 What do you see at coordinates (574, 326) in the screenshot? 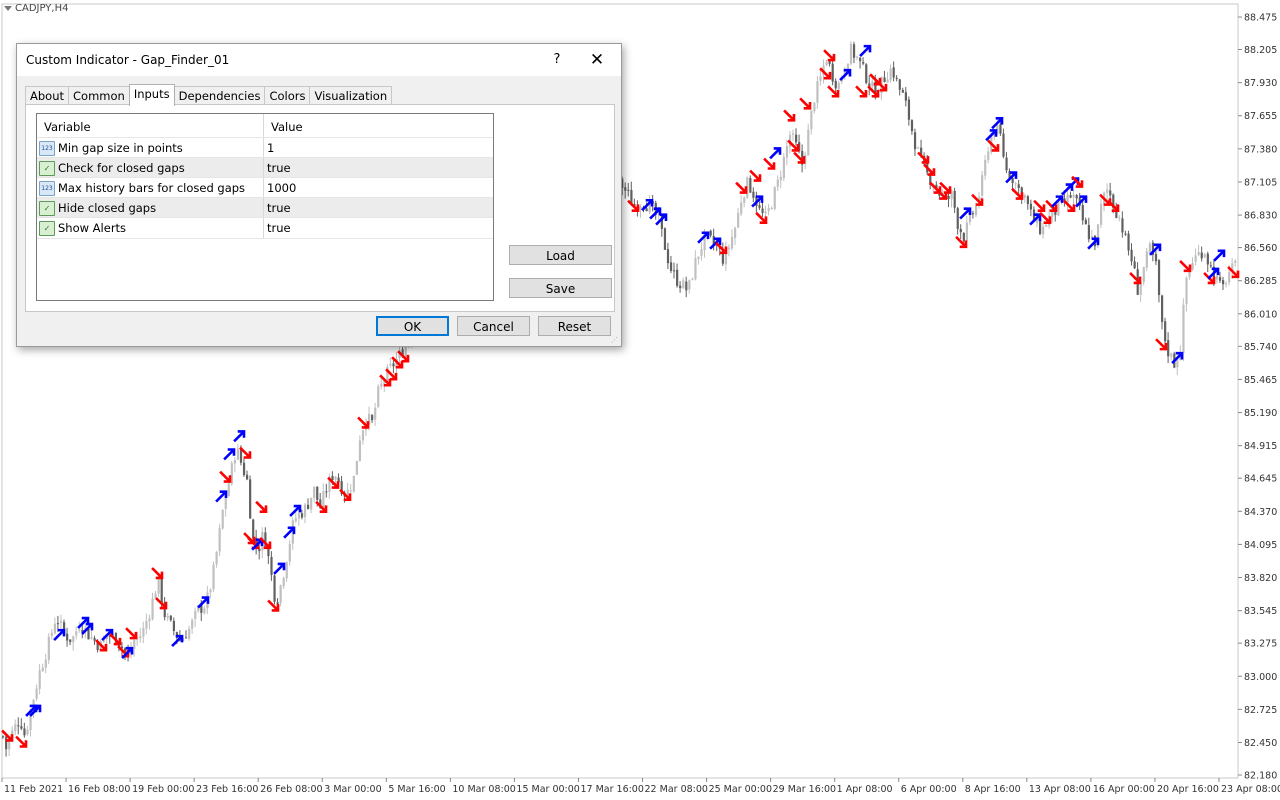
I see `reset-button: Reset` at bounding box center [574, 326].